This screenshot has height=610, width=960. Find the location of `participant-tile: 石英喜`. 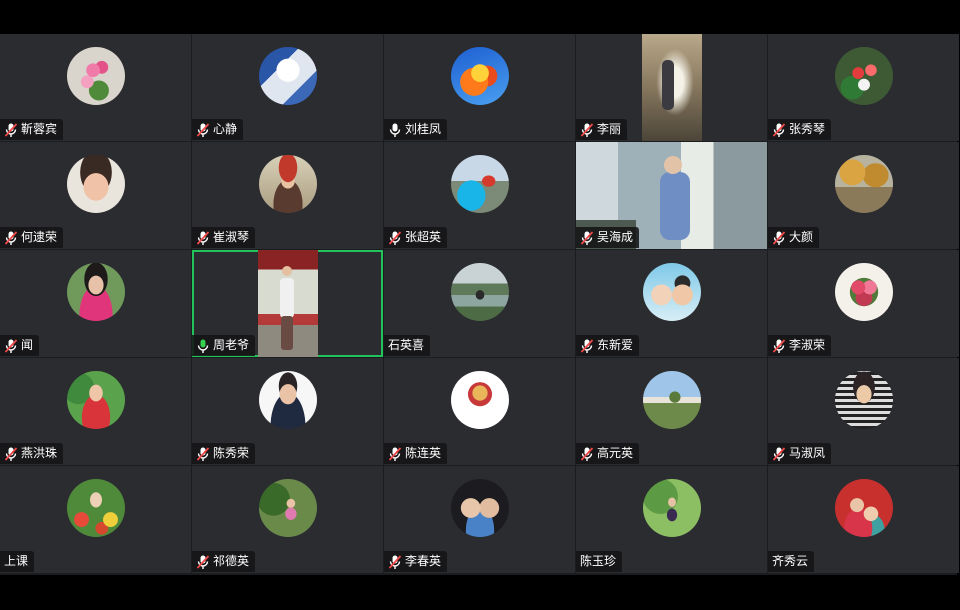

participant-tile: 石英喜 is located at coordinates (479, 303).